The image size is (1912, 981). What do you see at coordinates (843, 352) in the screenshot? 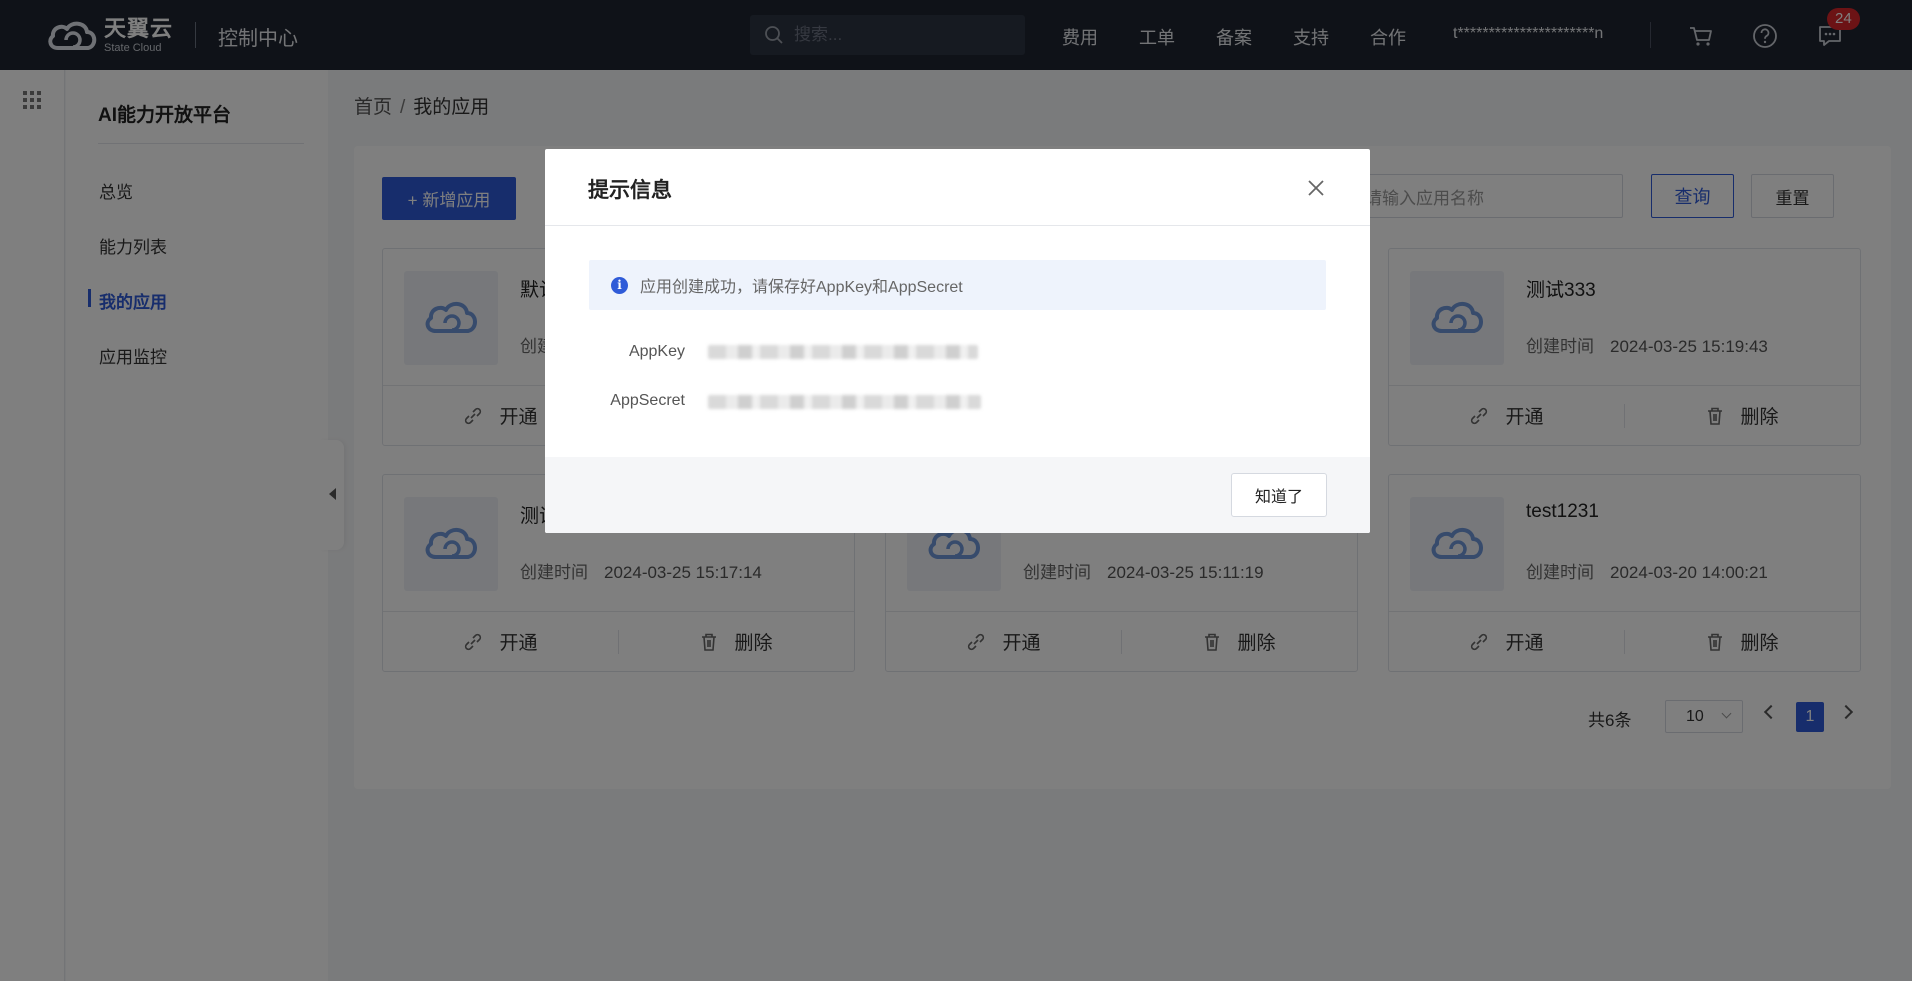
I see `appkey-value-redacted` at bounding box center [843, 352].